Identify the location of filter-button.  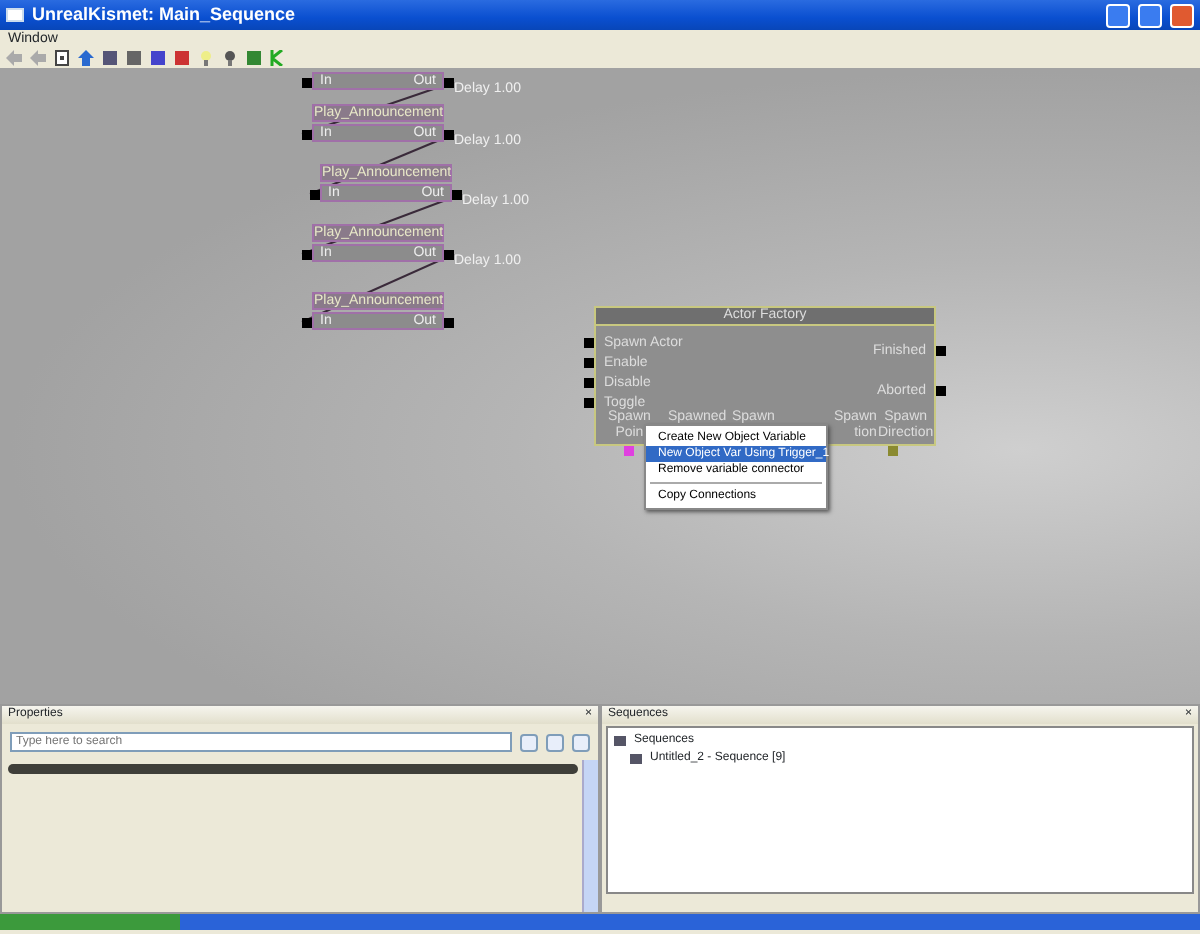
(581, 742).